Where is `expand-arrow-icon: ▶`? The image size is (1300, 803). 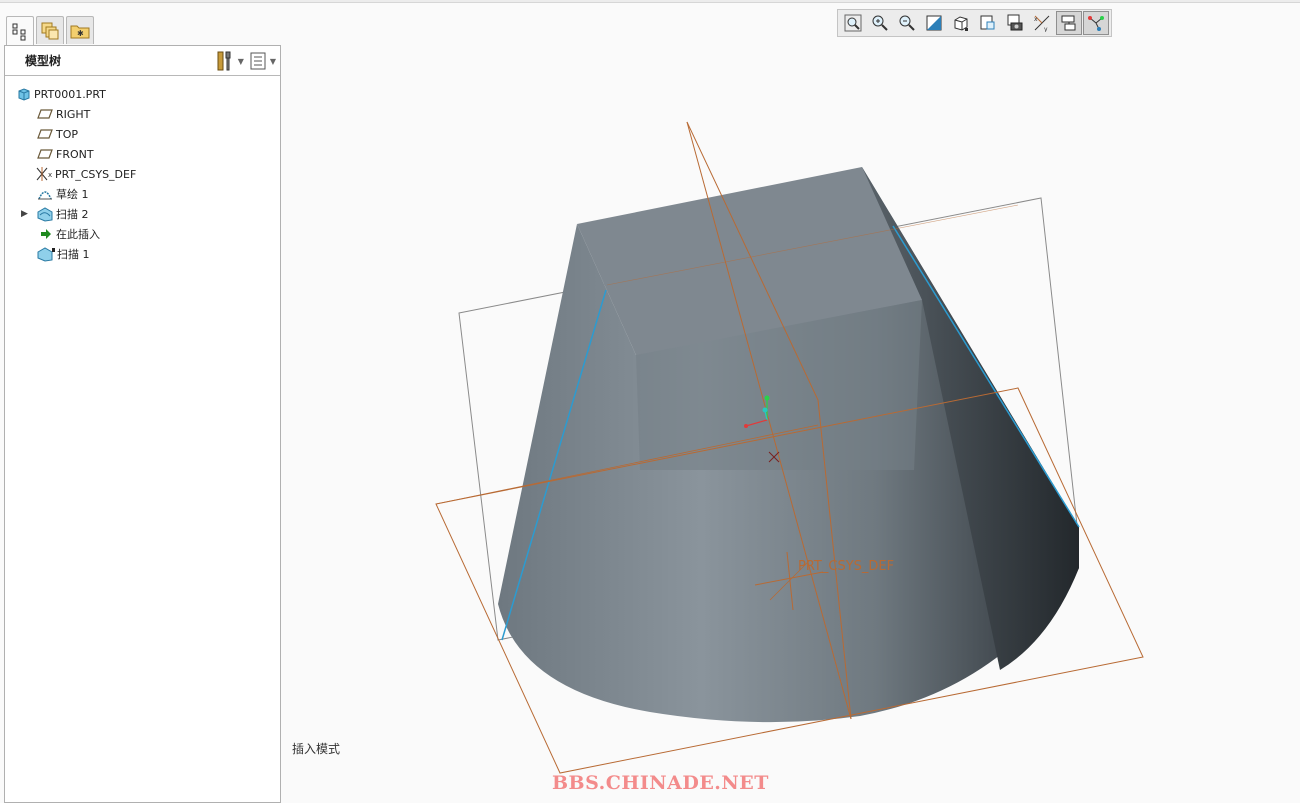 expand-arrow-icon: ▶ is located at coordinates (26, 214).